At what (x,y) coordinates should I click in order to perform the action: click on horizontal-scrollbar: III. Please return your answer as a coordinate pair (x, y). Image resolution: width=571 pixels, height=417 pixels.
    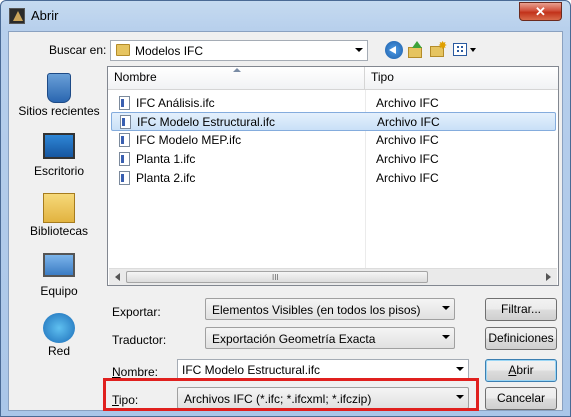
    Looking at the image, I should click on (333, 276).